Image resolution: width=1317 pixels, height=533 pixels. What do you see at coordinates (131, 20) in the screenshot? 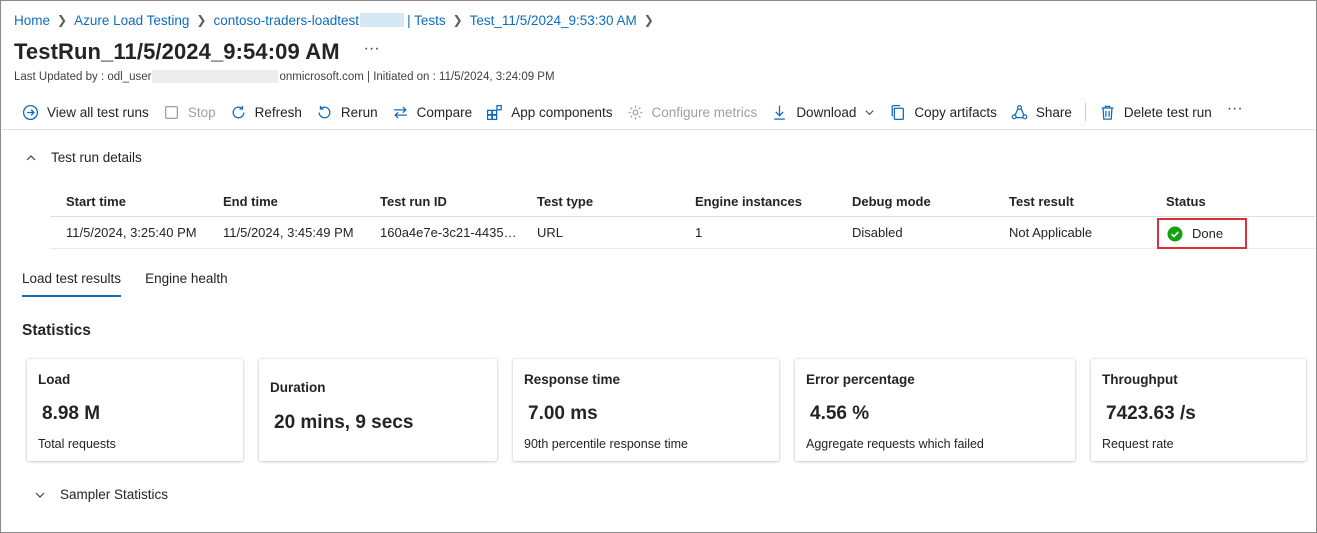
I see `breadcrumb-azure-load-testing: Azure Load Testing` at bounding box center [131, 20].